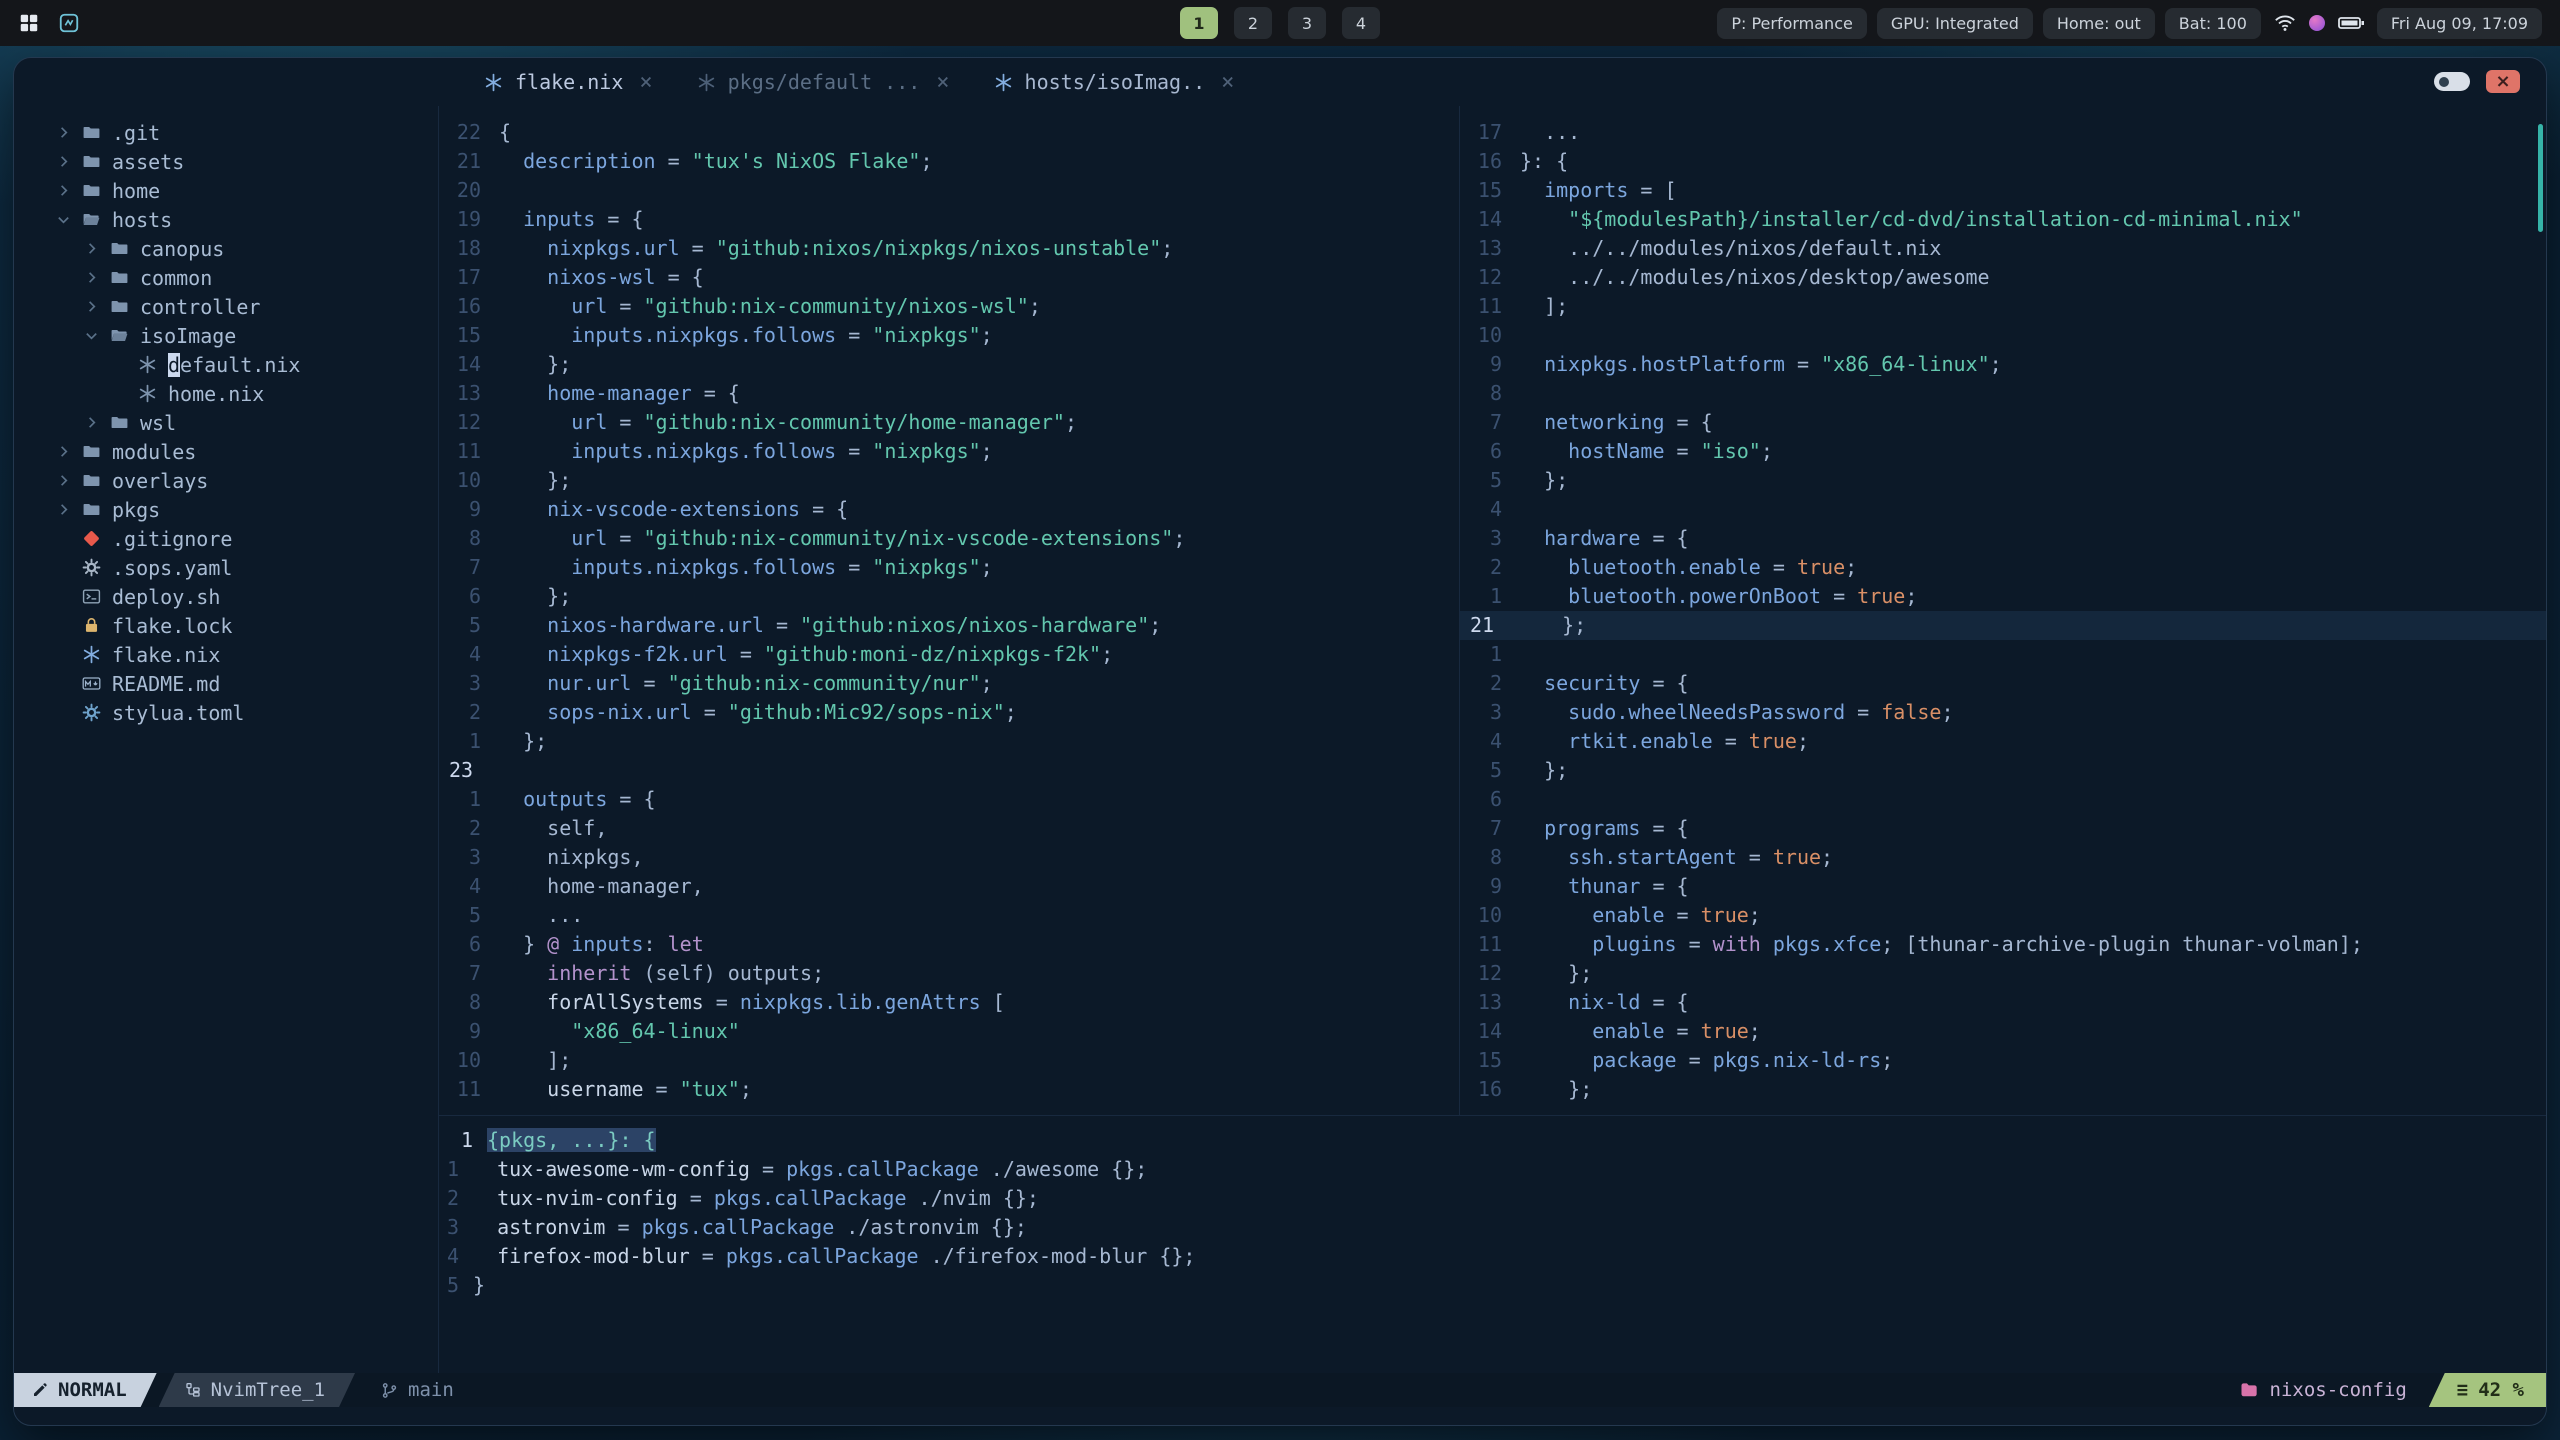 The image size is (2560, 1440). Describe the element at coordinates (474, 509) in the screenshot. I see `line-number: 9` at that location.